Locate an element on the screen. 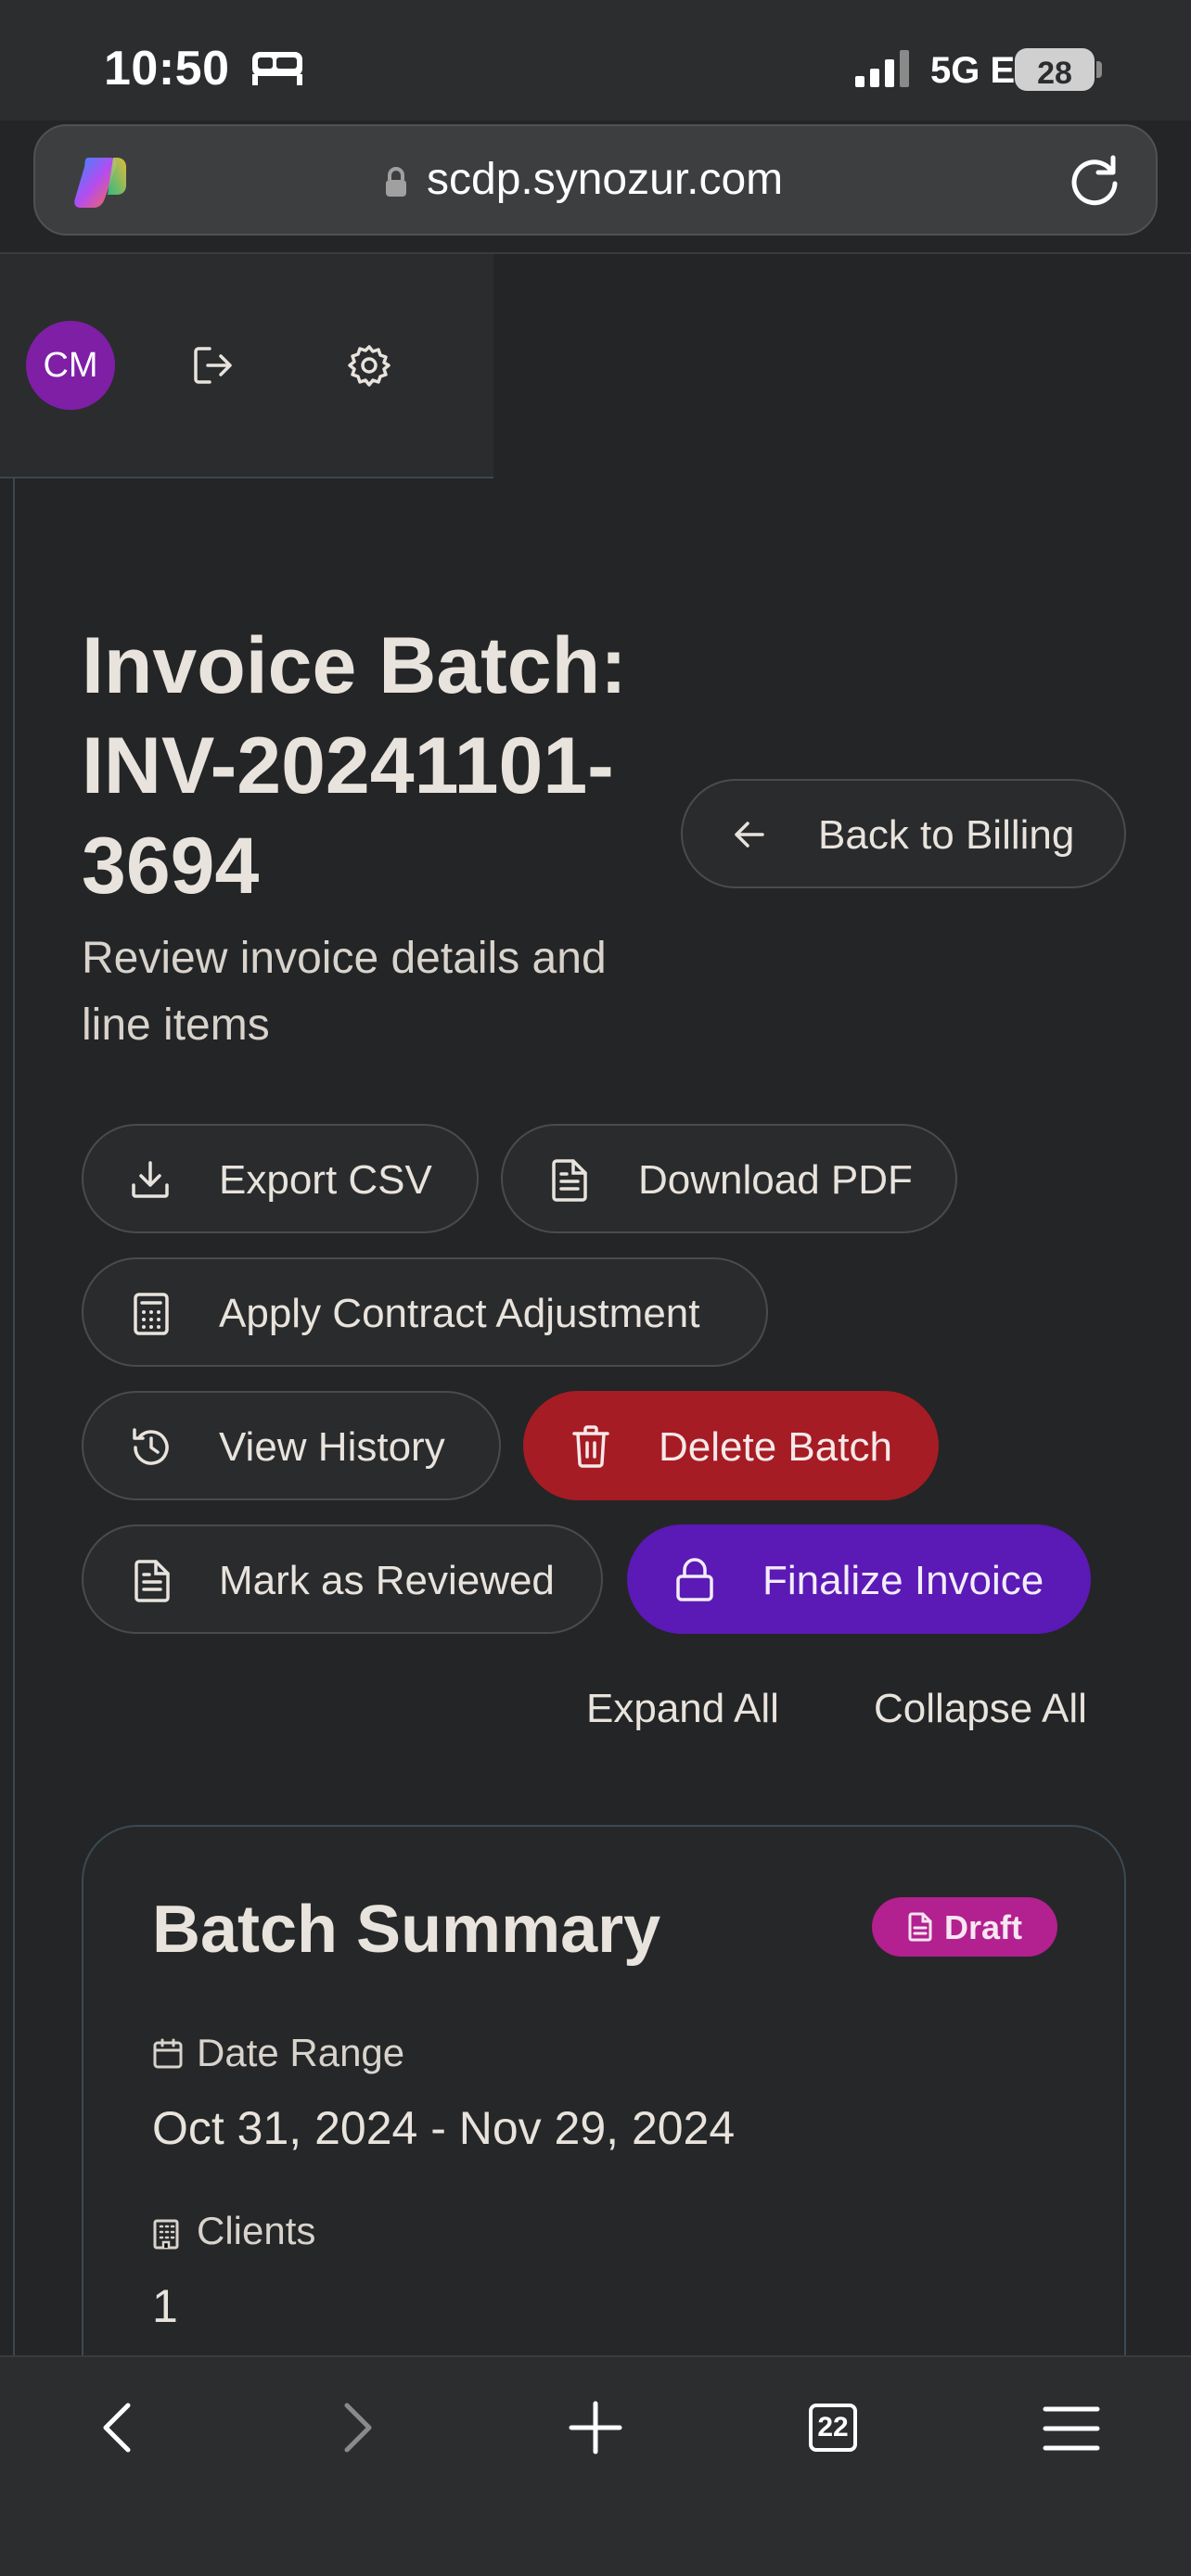 The width and height of the screenshot is (1191, 2576). new-tab-icon is located at coordinates (595, 2427).